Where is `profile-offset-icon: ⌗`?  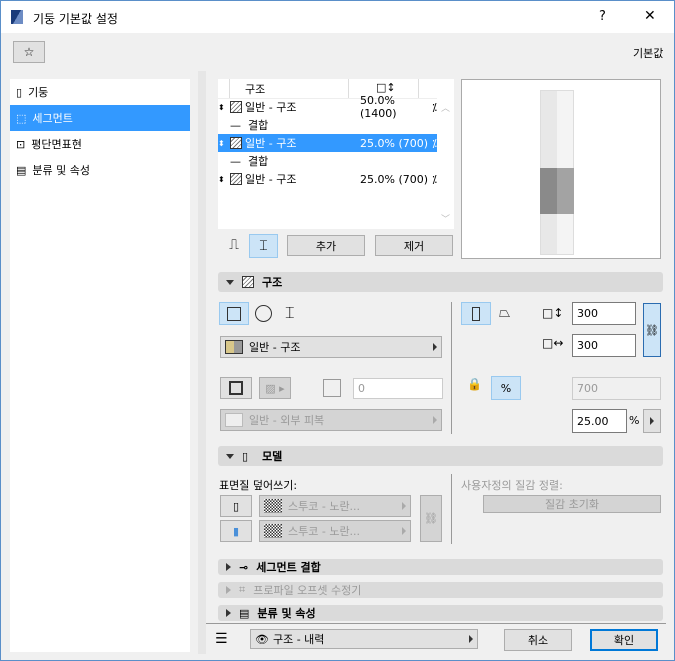 profile-offset-icon: ⌗ is located at coordinates (242, 589).